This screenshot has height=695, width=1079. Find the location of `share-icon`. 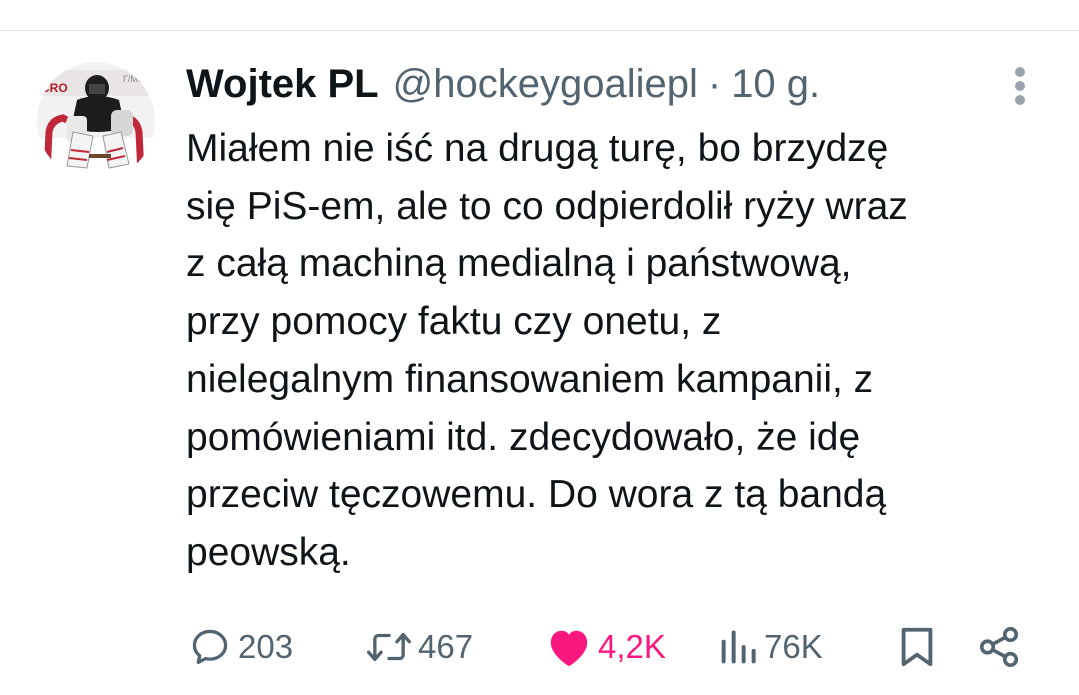

share-icon is located at coordinates (999, 647).